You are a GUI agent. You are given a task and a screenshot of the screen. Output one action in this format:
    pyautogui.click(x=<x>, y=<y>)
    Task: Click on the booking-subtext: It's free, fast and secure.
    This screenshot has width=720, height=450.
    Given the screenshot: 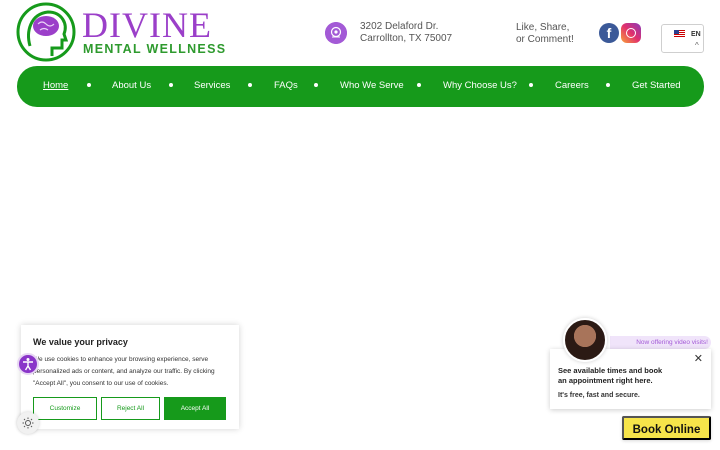 What is the action you would take?
    pyautogui.click(x=599, y=395)
    